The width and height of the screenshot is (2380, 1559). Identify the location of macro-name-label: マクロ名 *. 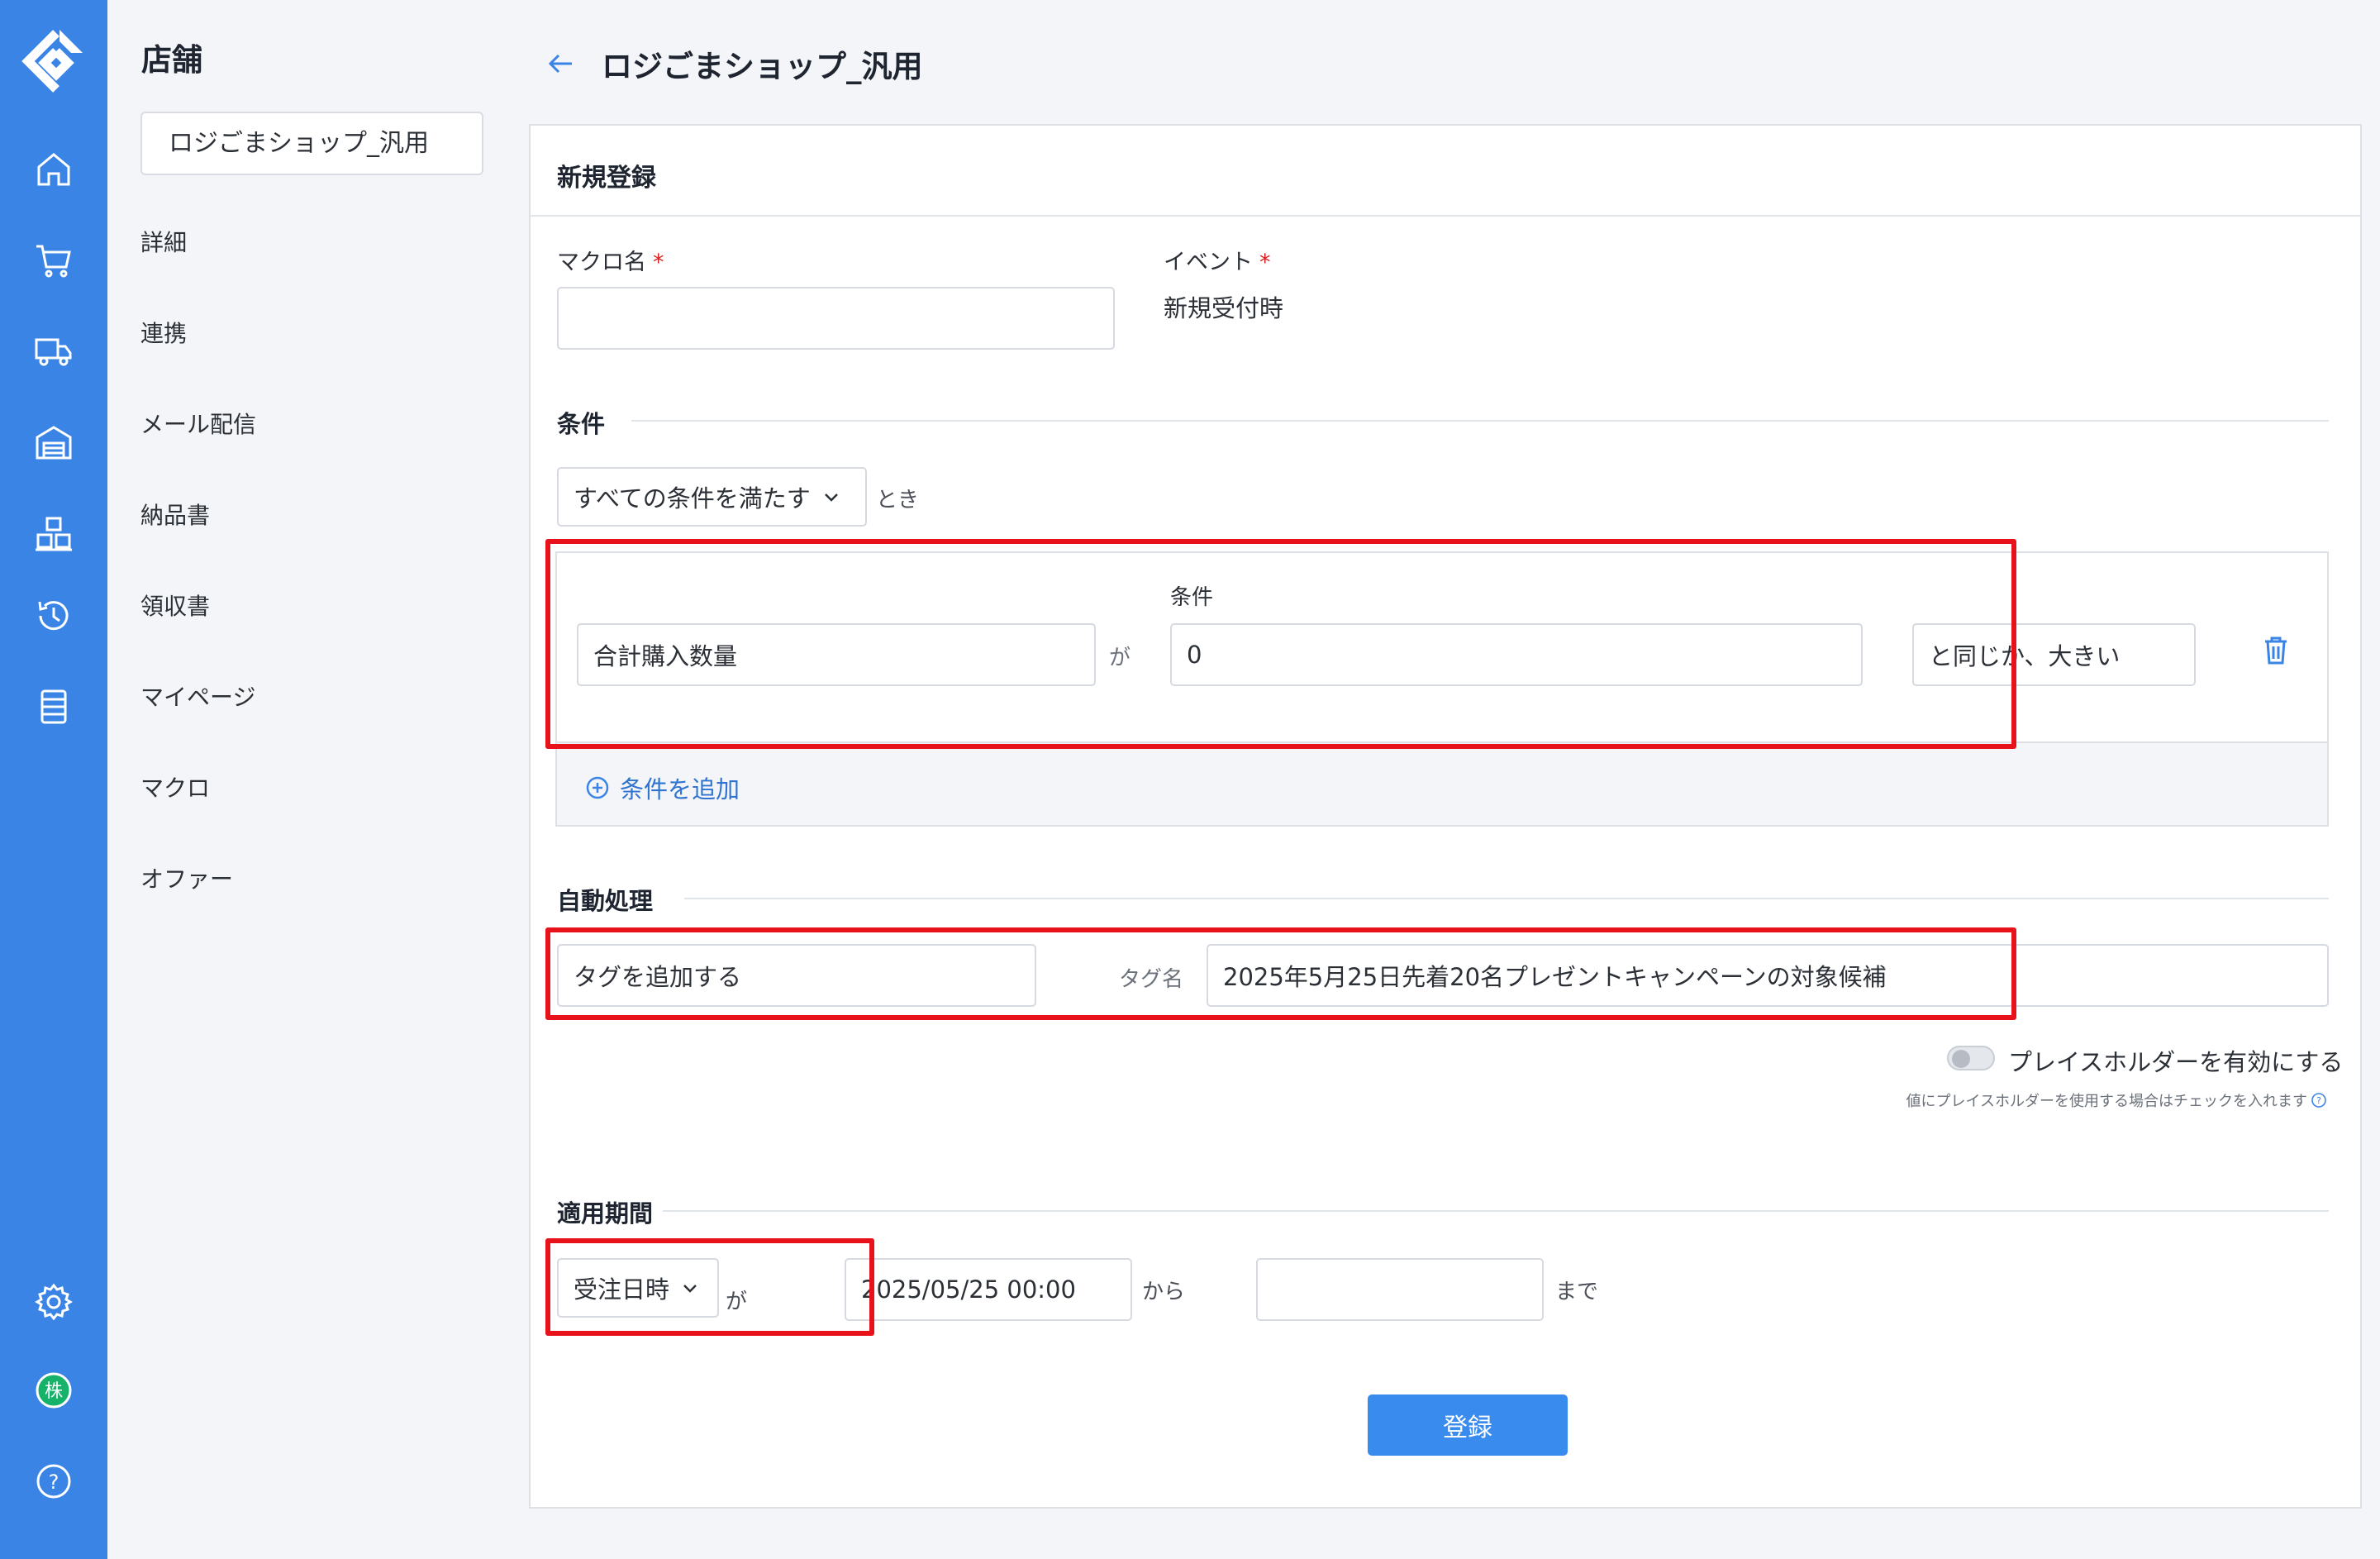
(610, 262).